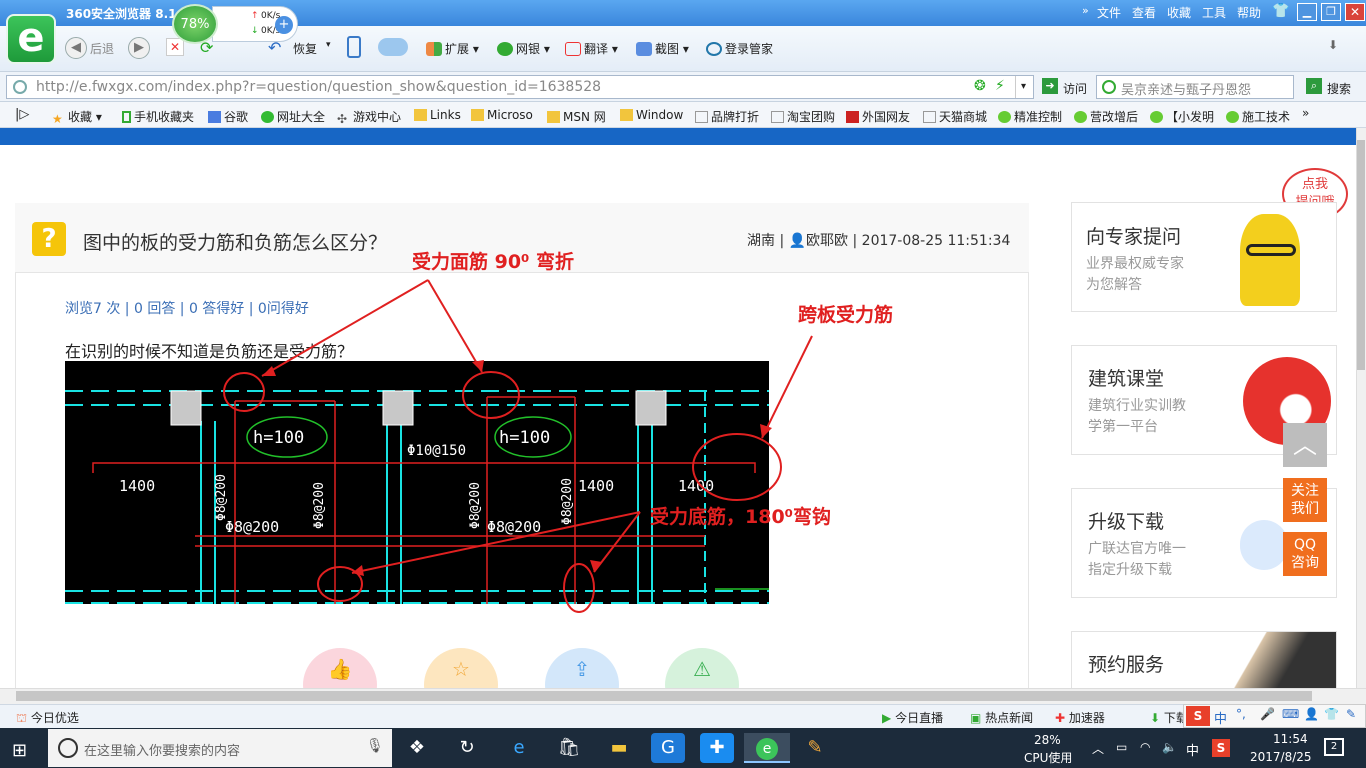 This screenshot has height=768, width=1366. What do you see at coordinates (668, 748) in the screenshot?
I see `taskbar-app-g-icon: G` at bounding box center [668, 748].